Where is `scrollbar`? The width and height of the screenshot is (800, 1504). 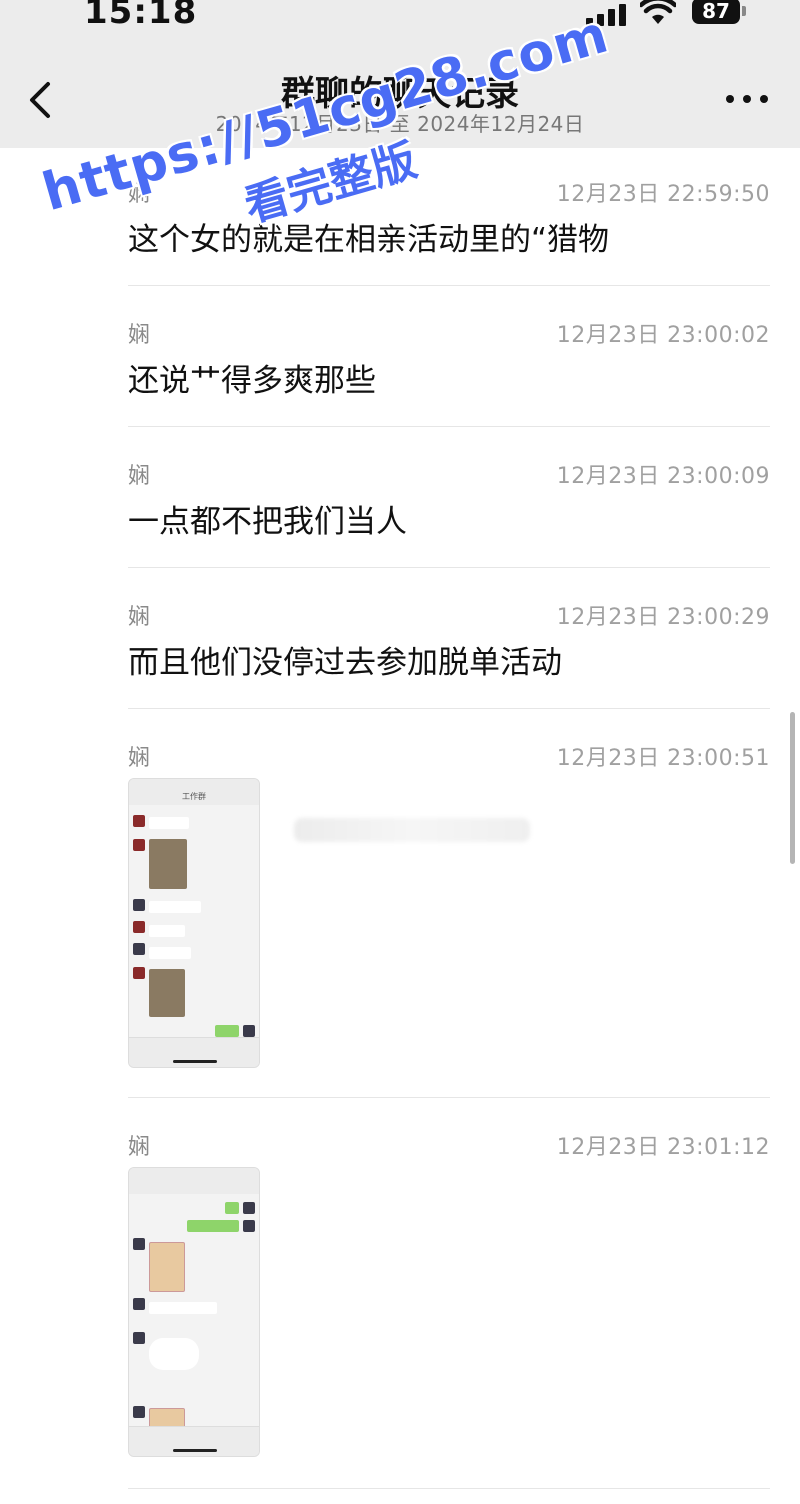
scrollbar is located at coordinates (792, 788).